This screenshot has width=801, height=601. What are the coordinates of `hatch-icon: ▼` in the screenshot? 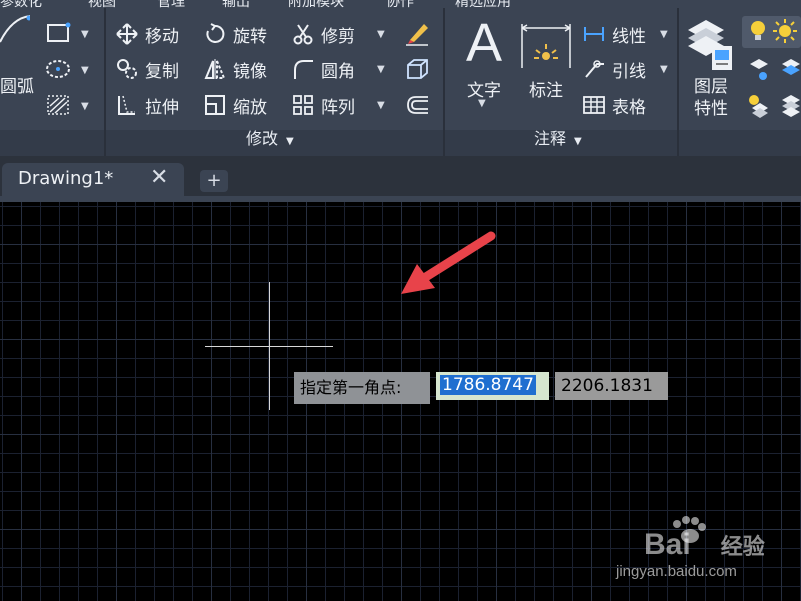 It's located at (71, 107).